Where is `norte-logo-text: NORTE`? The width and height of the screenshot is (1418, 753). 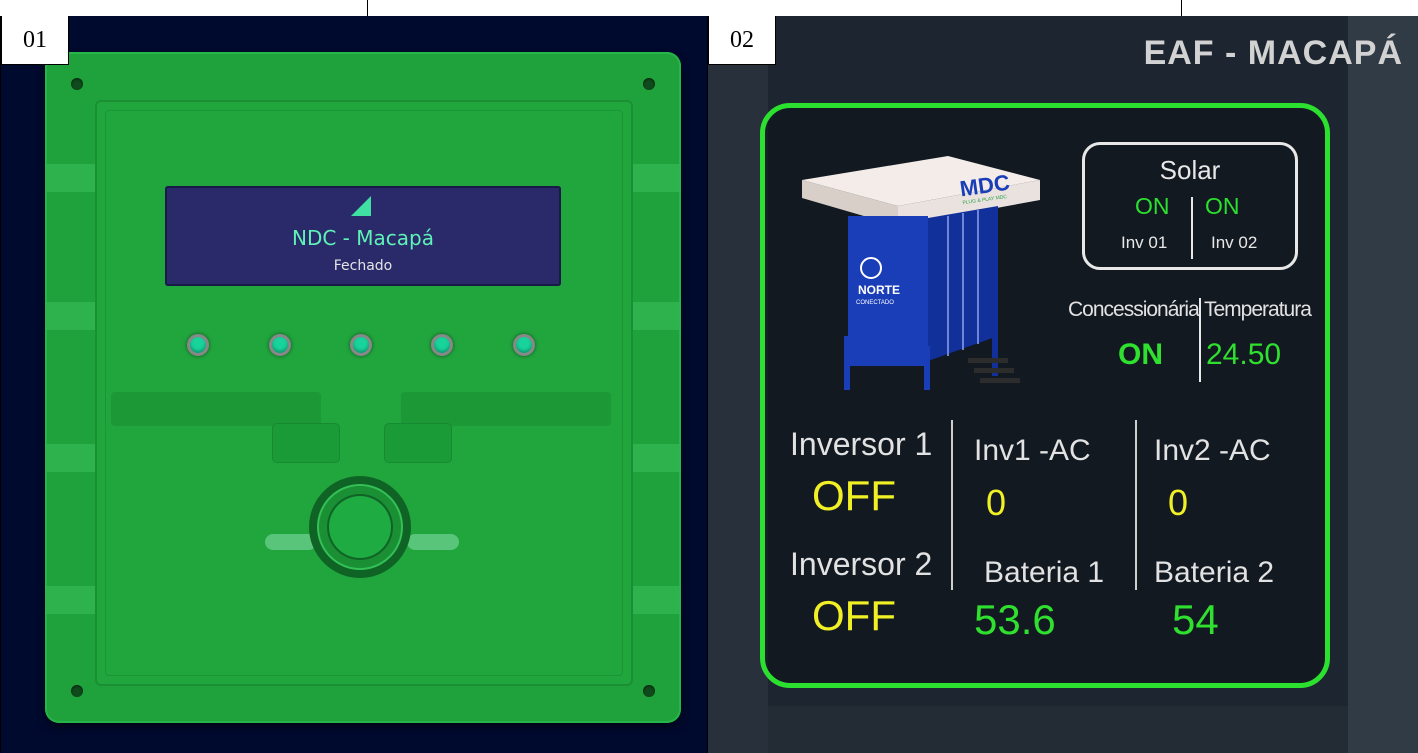 norte-logo-text: NORTE is located at coordinates (879, 290).